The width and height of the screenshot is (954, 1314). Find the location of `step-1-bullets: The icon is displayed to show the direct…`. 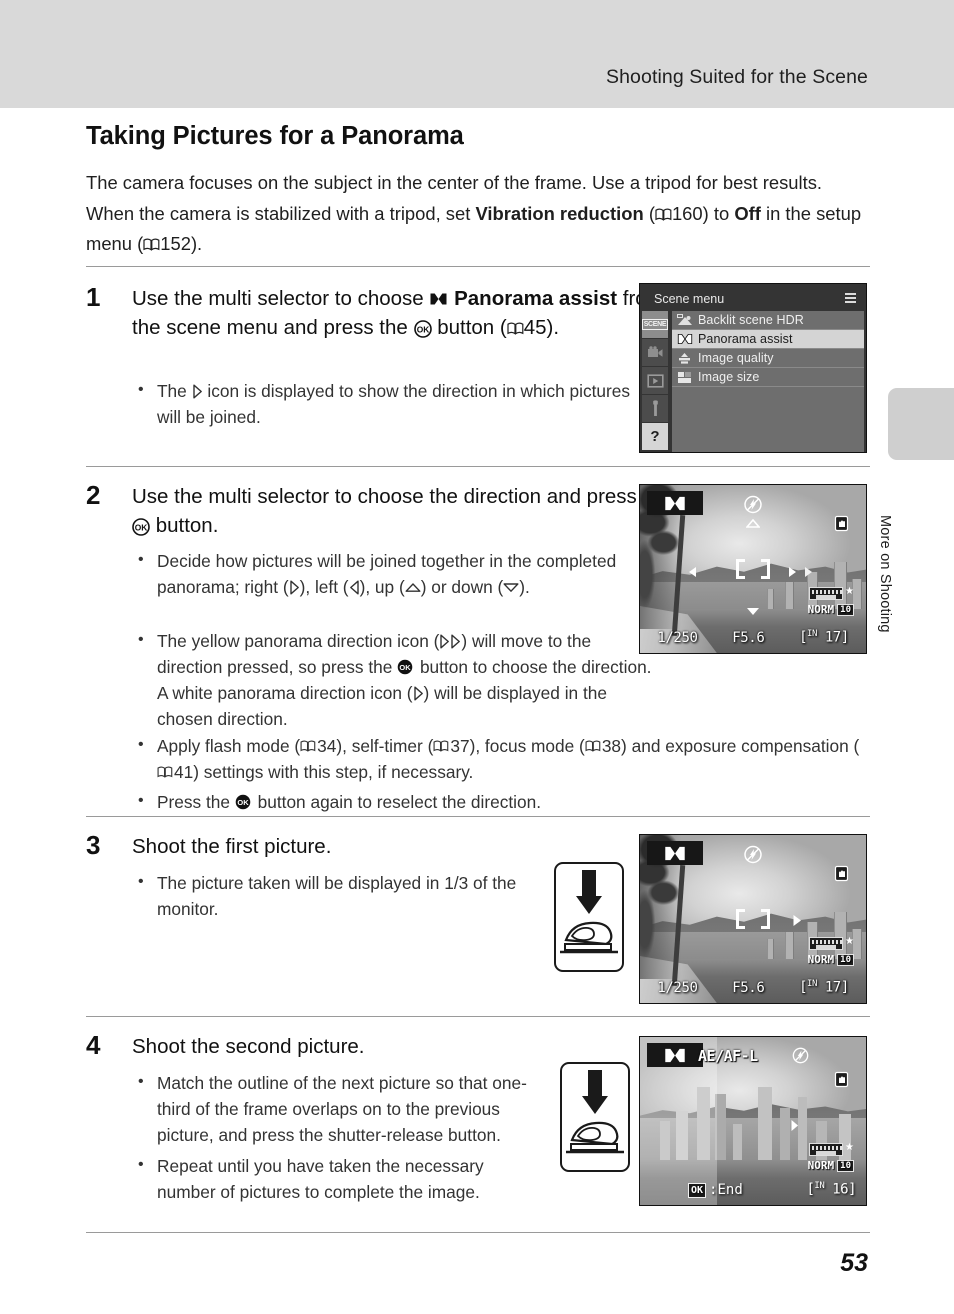

step-1-bullets: The icon is displayed to show the direct… is located at coordinates (392, 405).